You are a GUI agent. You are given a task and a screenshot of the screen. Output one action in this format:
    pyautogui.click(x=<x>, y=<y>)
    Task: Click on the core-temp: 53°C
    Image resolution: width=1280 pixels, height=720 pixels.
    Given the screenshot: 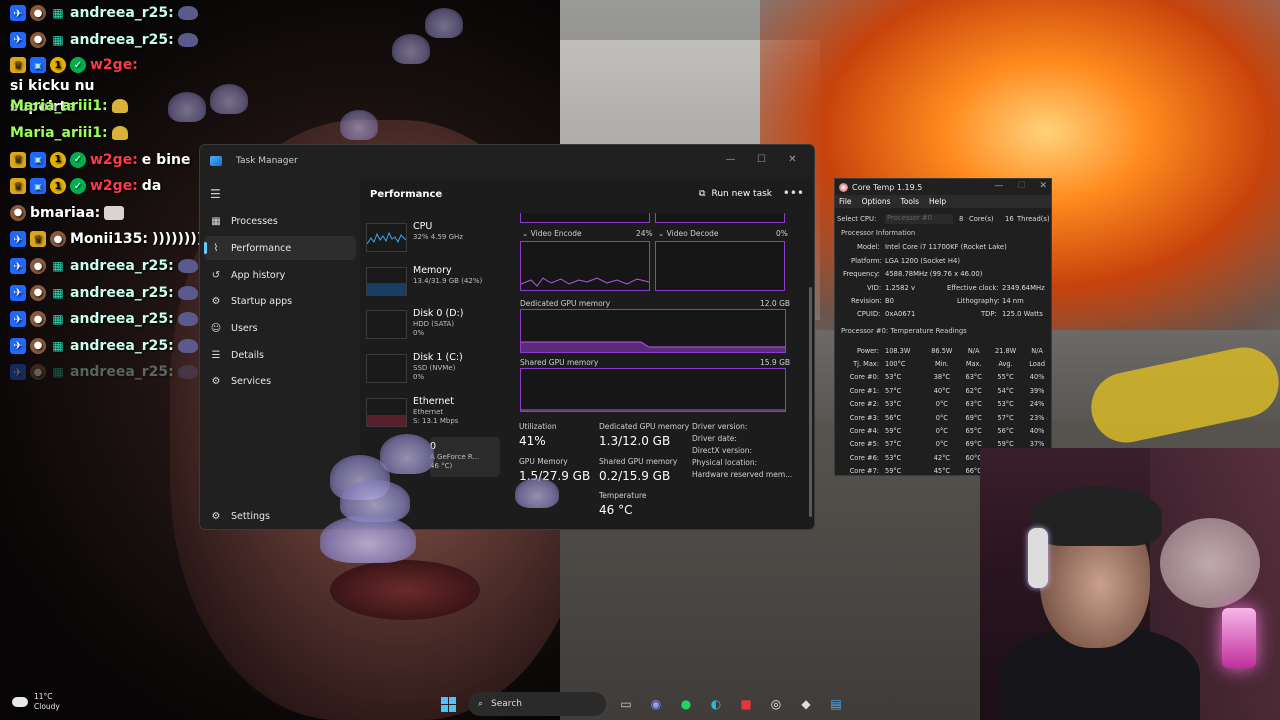 What is the action you would take?
    pyautogui.click(x=893, y=457)
    